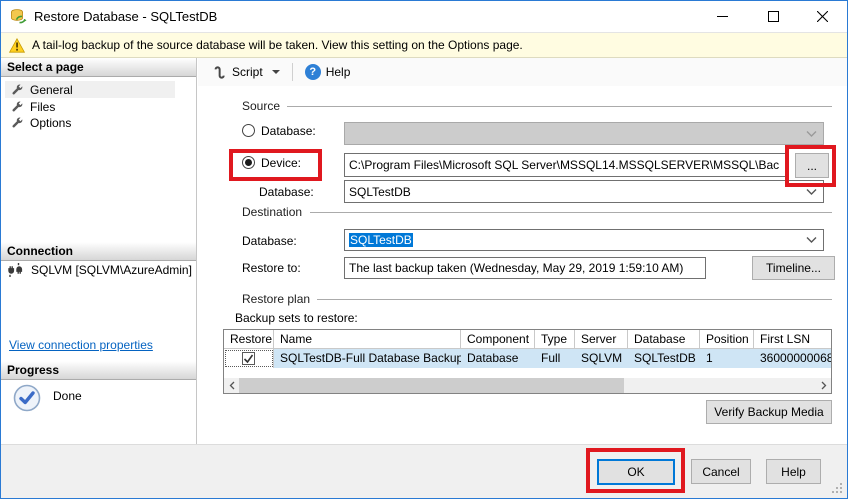 This screenshot has height=499, width=848. Describe the element at coordinates (90, 89) in the screenshot. I see `sidebar-item-general: General` at that location.